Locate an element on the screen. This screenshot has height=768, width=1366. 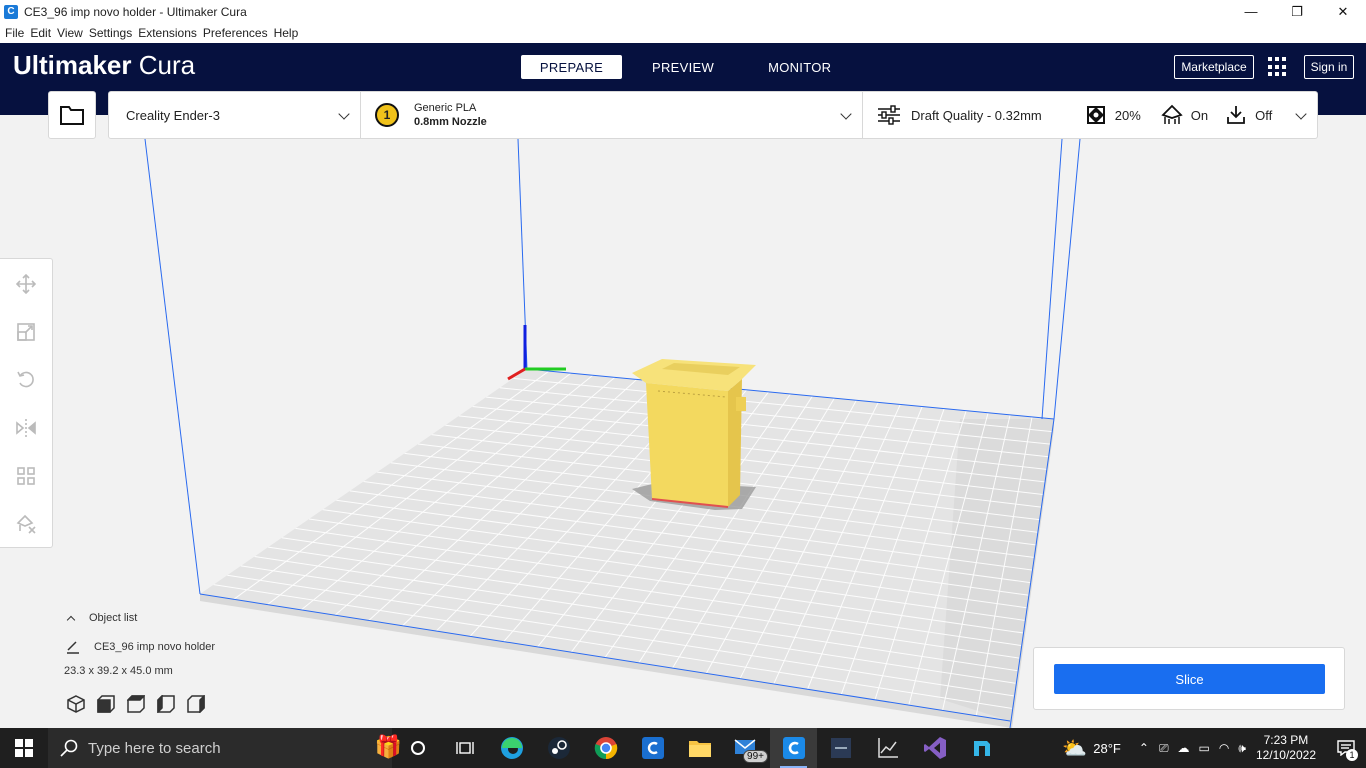
cube-front-icon is located at coordinates (106, 704).